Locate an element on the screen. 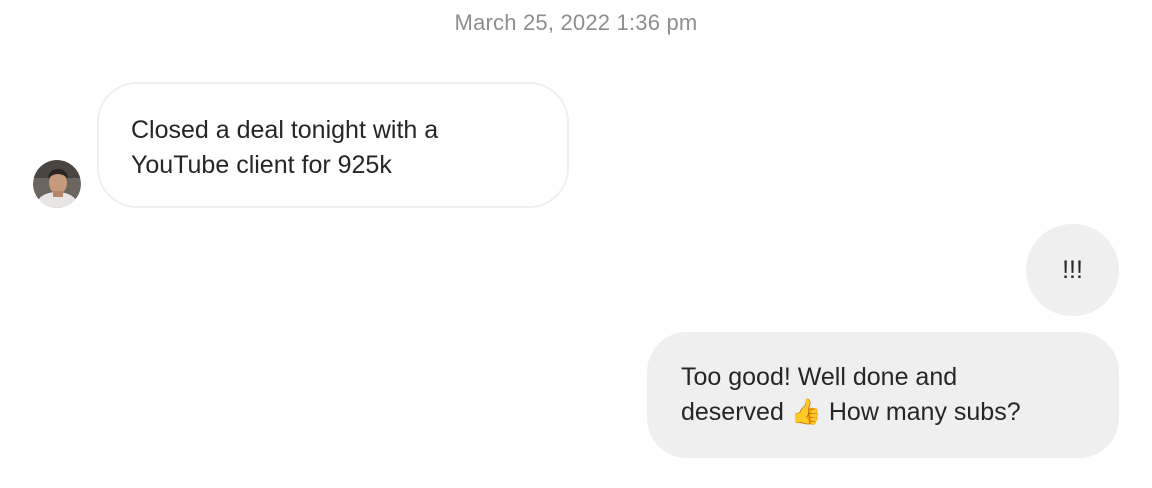 This screenshot has width=1152, height=488. avatar-image is located at coordinates (57, 184).